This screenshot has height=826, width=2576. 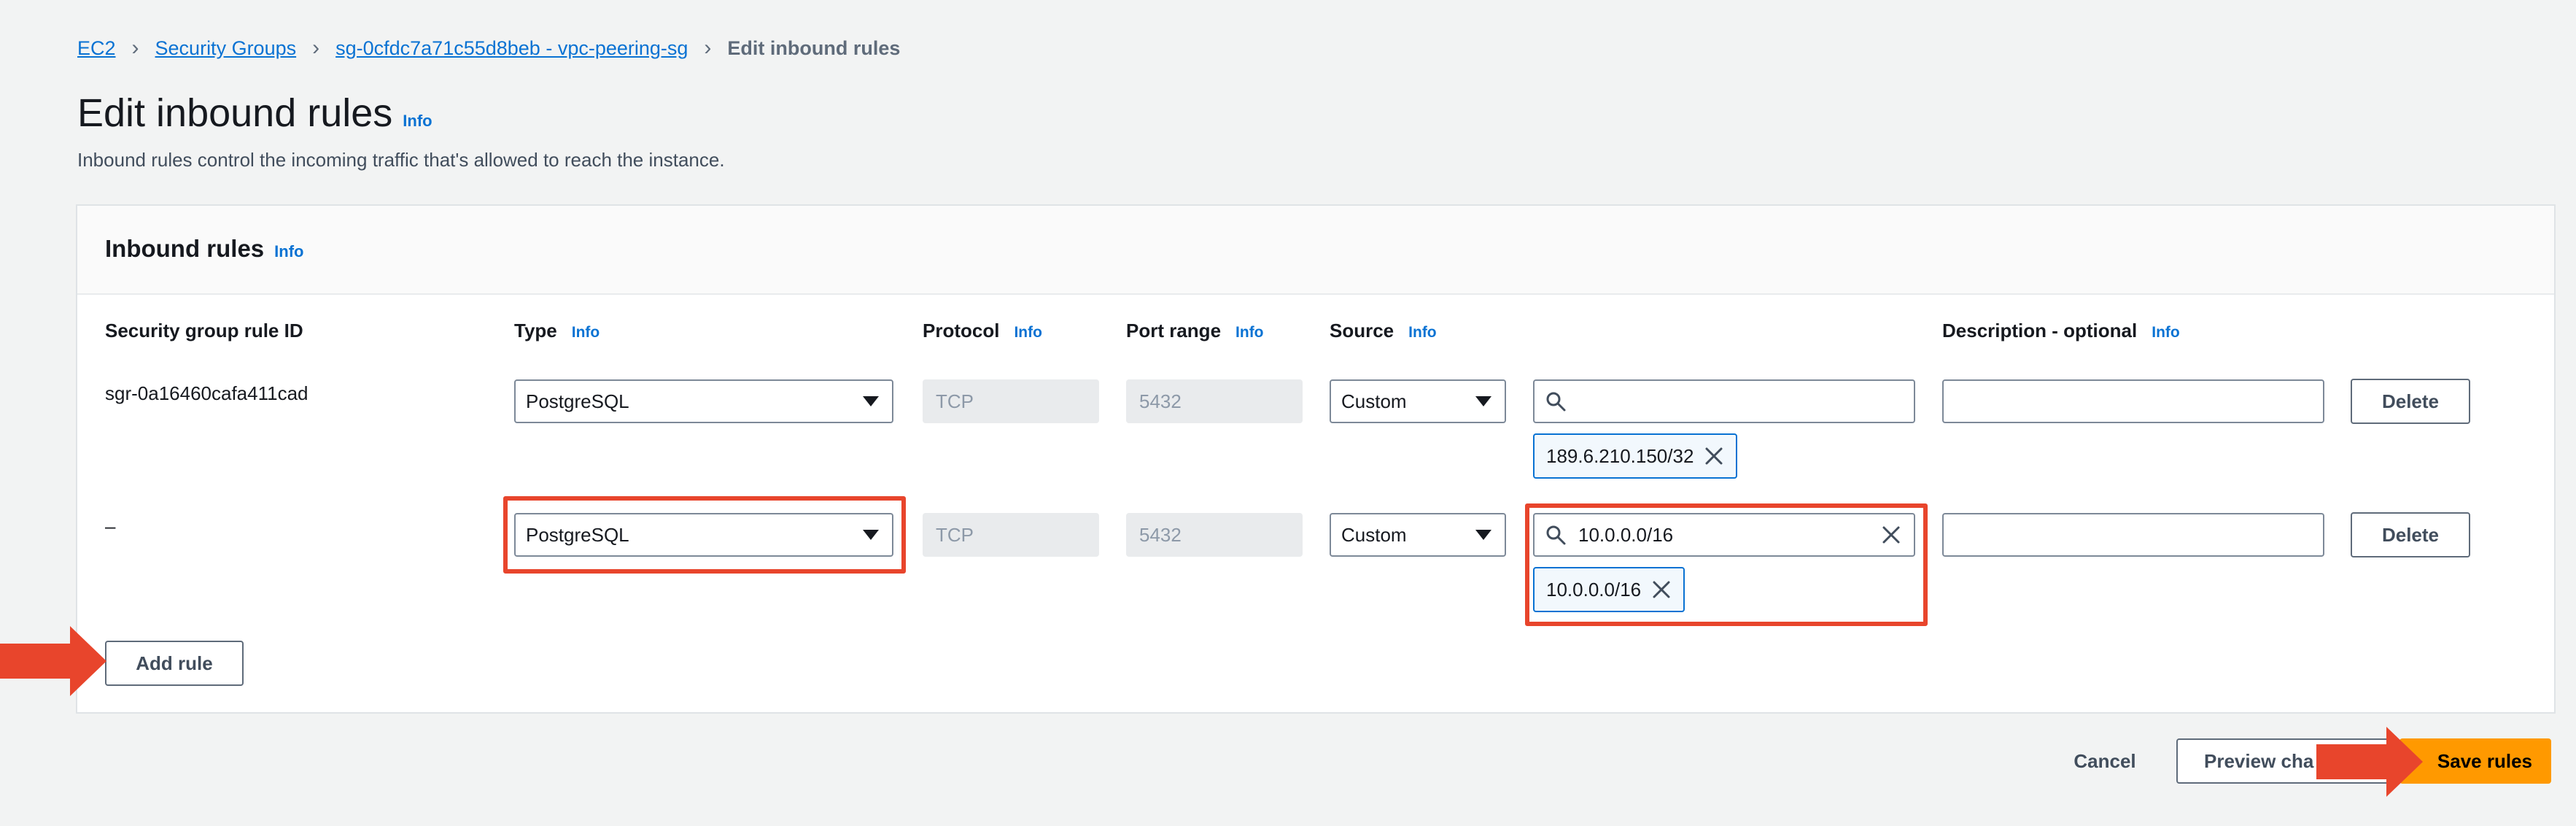 I want to click on page-header: Edit inbound rules Info, so click(x=255, y=113).